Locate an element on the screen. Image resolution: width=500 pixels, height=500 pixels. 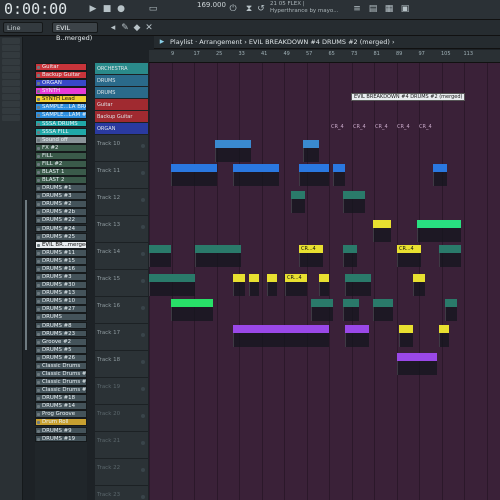
channel-button: SAMPLE...LA BRAMS is located at coordinates (61, 107).